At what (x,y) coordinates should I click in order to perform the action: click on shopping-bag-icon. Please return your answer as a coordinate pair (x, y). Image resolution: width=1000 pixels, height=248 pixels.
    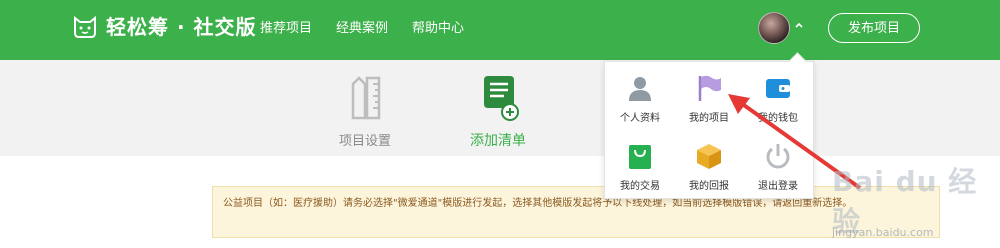
    Looking at the image, I should click on (640, 157).